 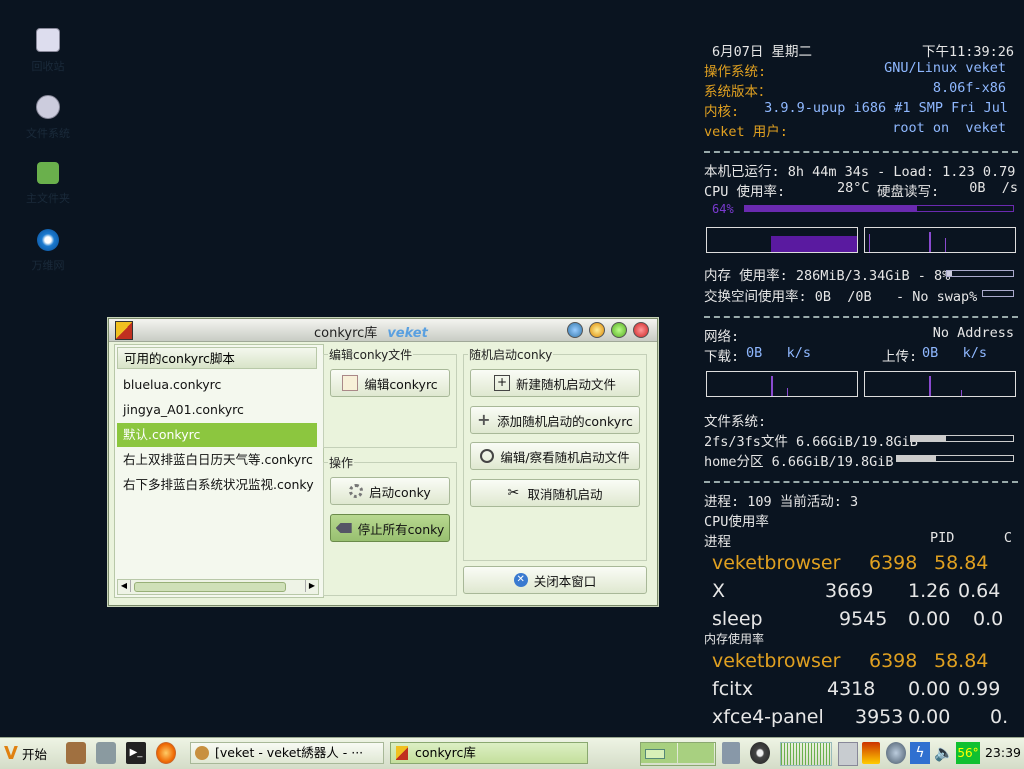 I want to click on media-icon, so click(x=760, y=753).